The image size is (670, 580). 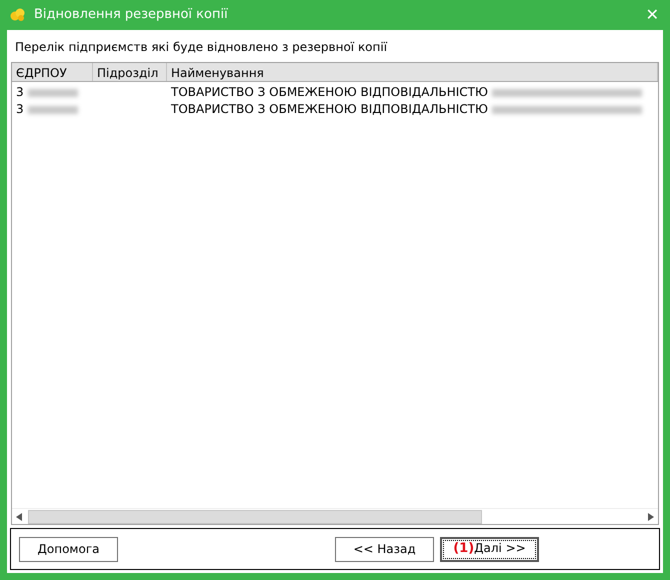 I want to click on column-header: Підрозділ, so click(x=130, y=72).